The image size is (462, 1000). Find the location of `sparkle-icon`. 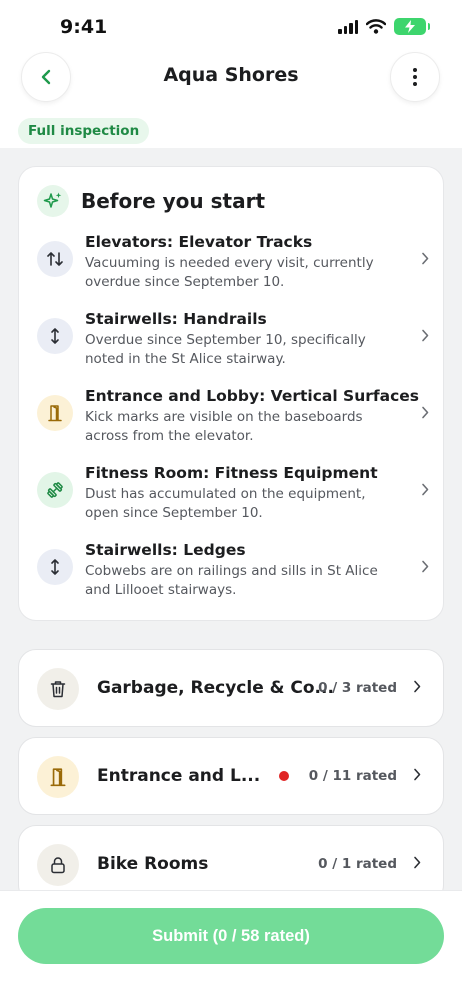

sparkle-icon is located at coordinates (53, 201).